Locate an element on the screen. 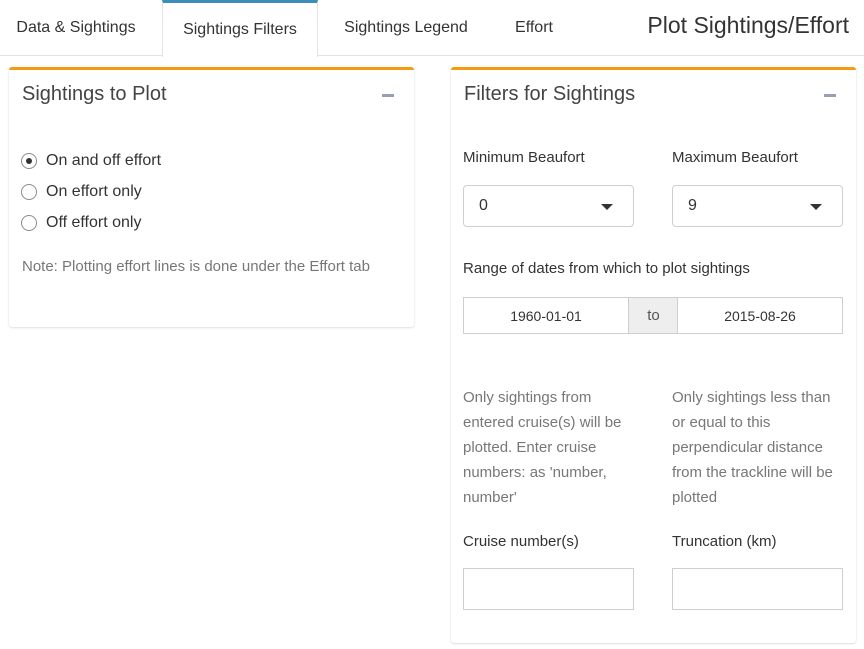  box-title: Sightings to Plot is located at coordinates (94, 94).